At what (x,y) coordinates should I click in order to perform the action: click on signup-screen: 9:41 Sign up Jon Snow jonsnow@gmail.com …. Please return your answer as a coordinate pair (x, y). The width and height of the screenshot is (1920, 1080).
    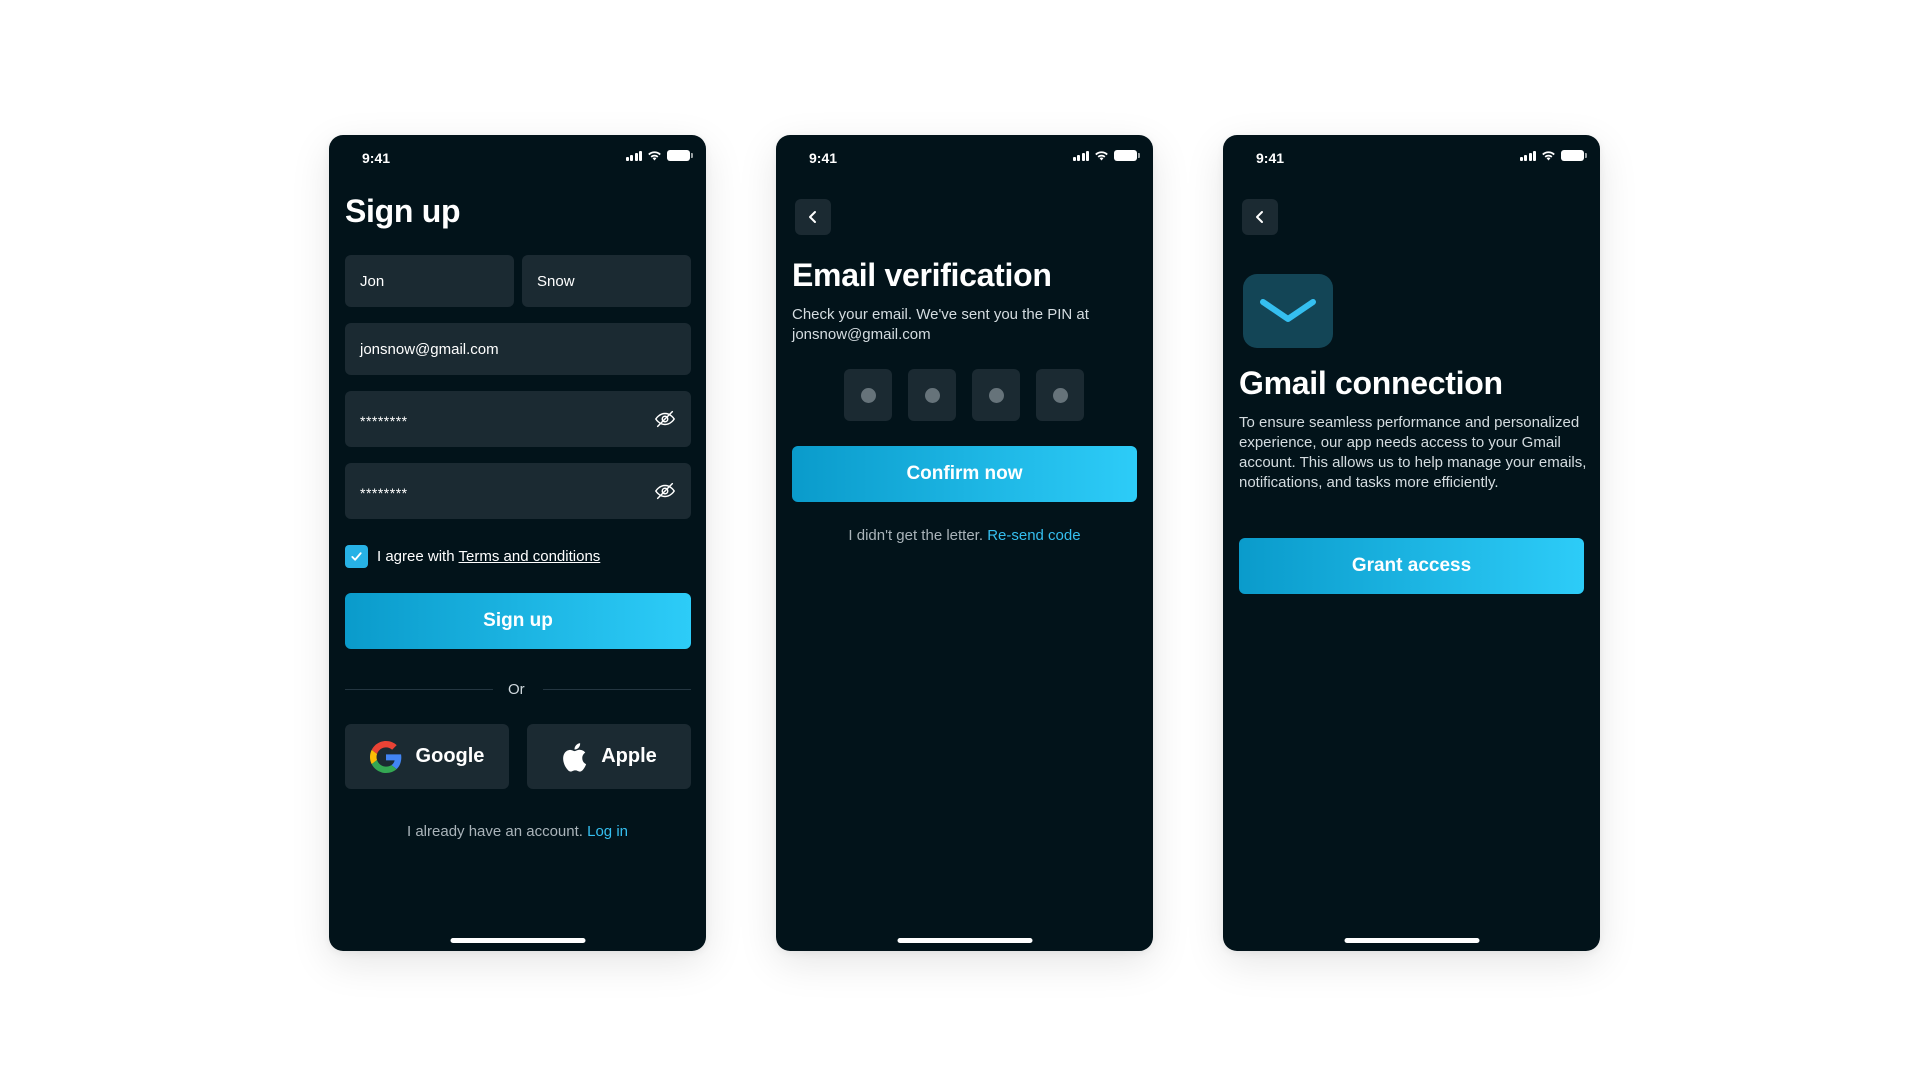
    Looking at the image, I should click on (517, 543).